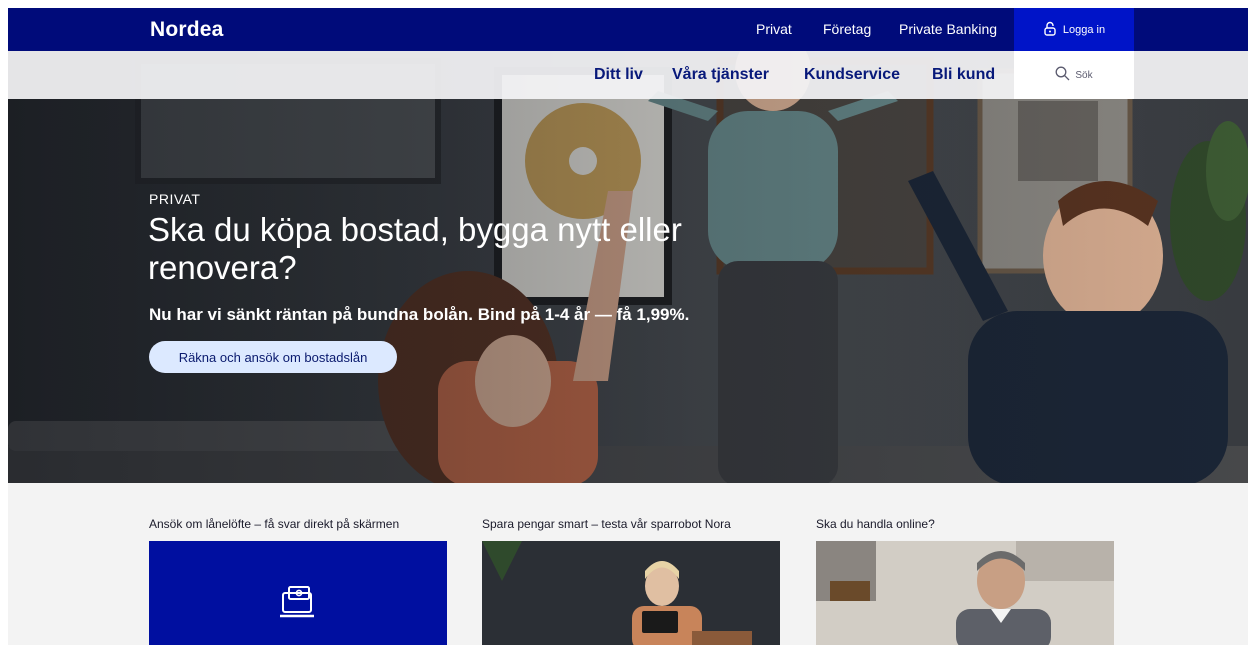  I want to click on card-media-photo-woman, so click(631, 593).